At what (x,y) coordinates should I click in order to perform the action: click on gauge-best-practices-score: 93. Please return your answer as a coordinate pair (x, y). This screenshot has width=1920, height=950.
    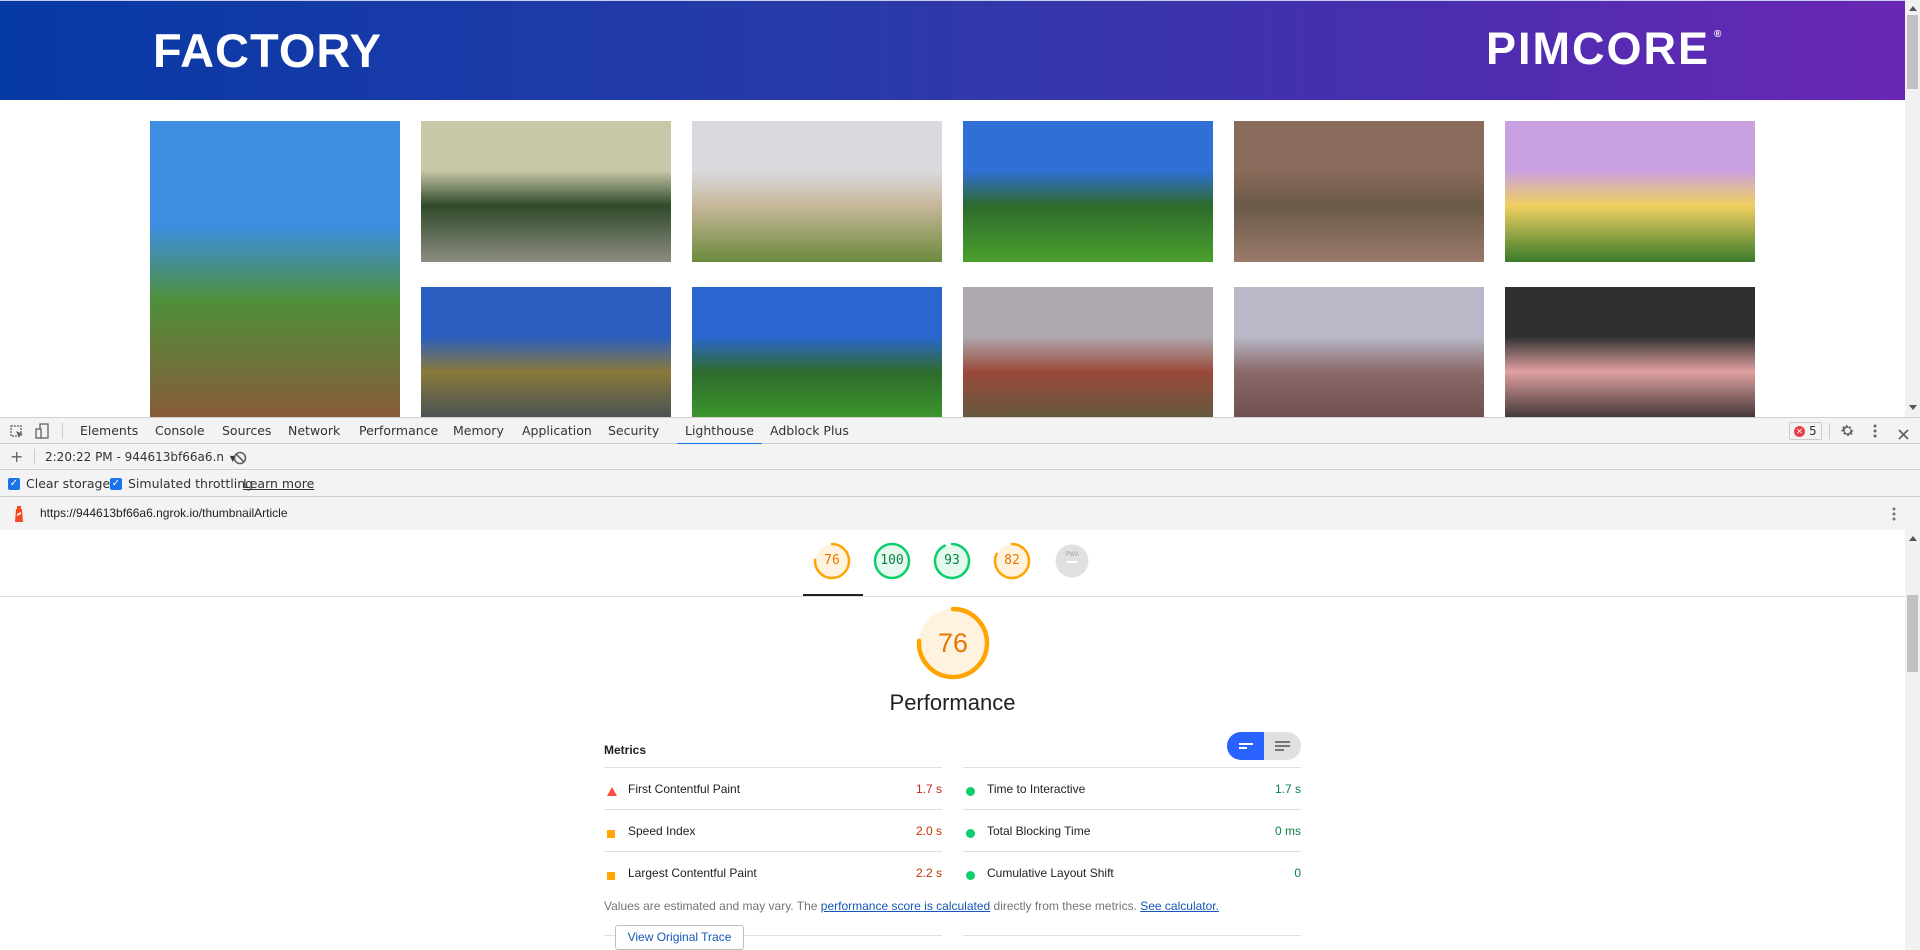
    Looking at the image, I should click on (952, 560).